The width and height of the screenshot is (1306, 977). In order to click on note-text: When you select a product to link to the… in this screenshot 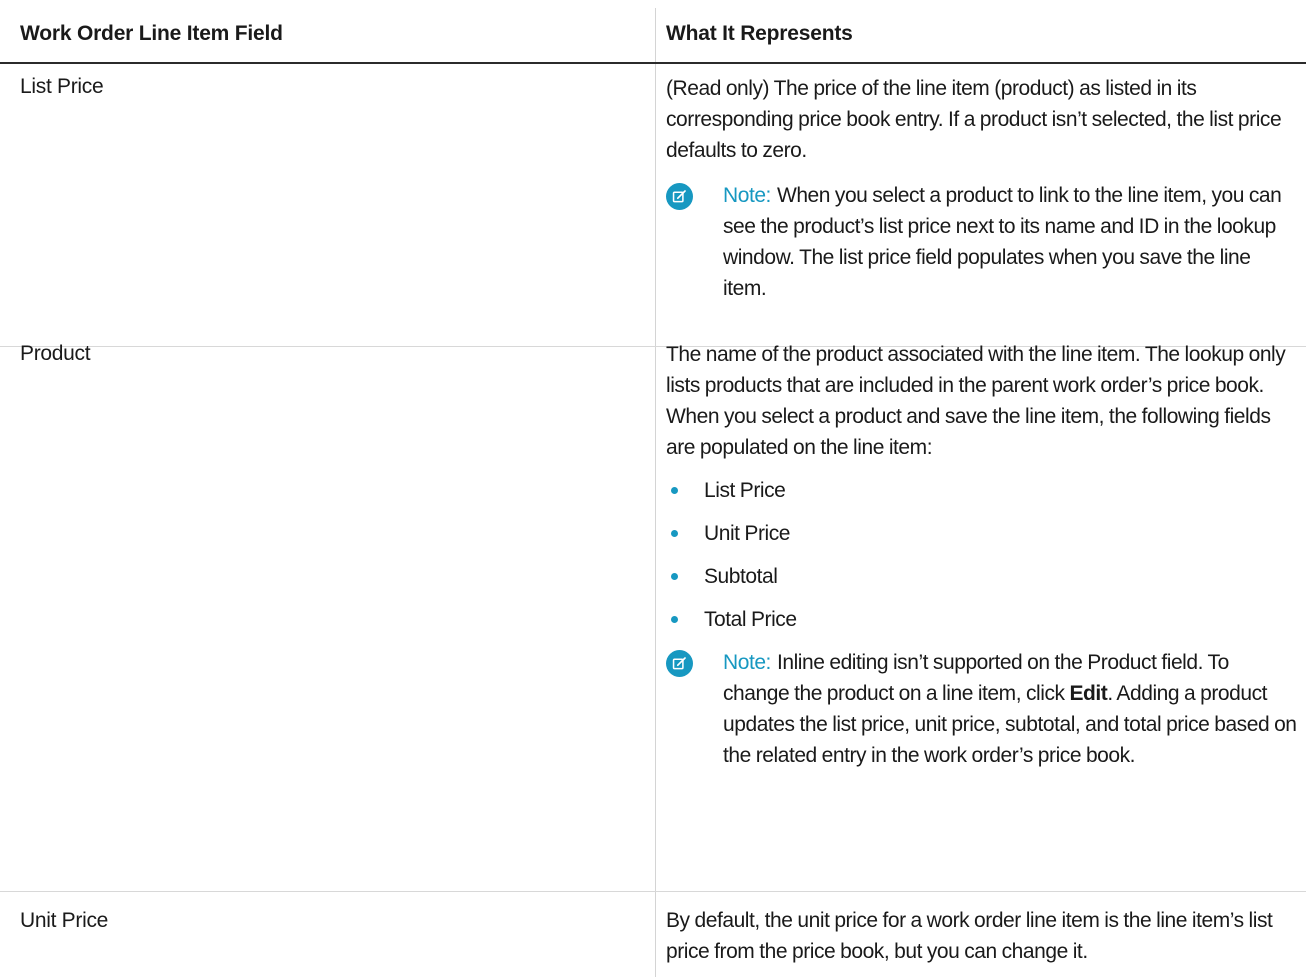, I will do `click(1002, 242)`.